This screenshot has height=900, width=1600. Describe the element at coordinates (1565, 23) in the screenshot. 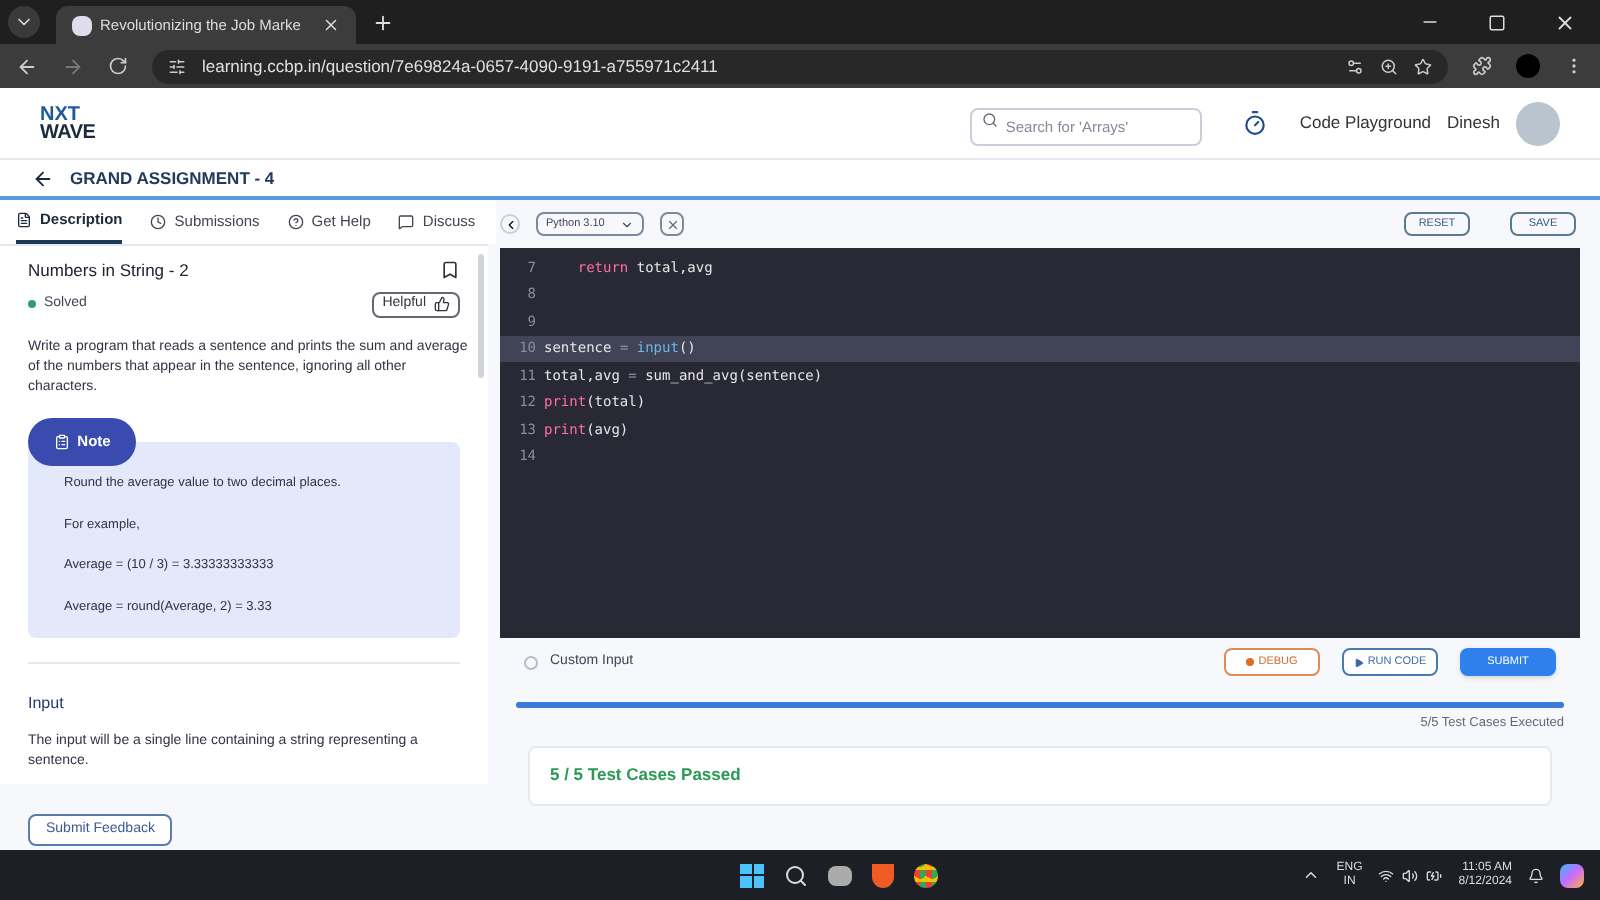

I see `close-window-icon` at that location.